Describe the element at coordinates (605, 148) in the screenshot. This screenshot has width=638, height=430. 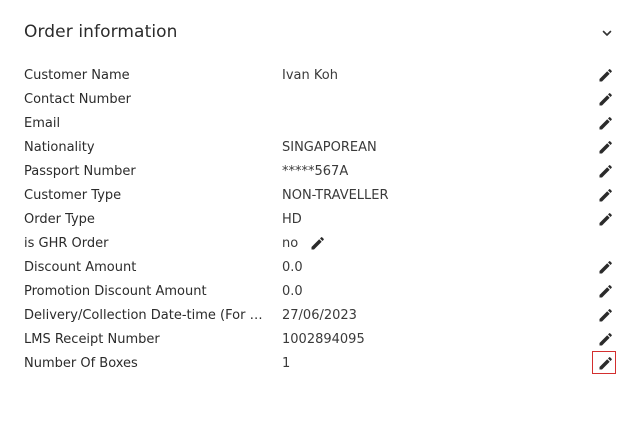
I see `edit-nationality-pencil-icon` at that location.